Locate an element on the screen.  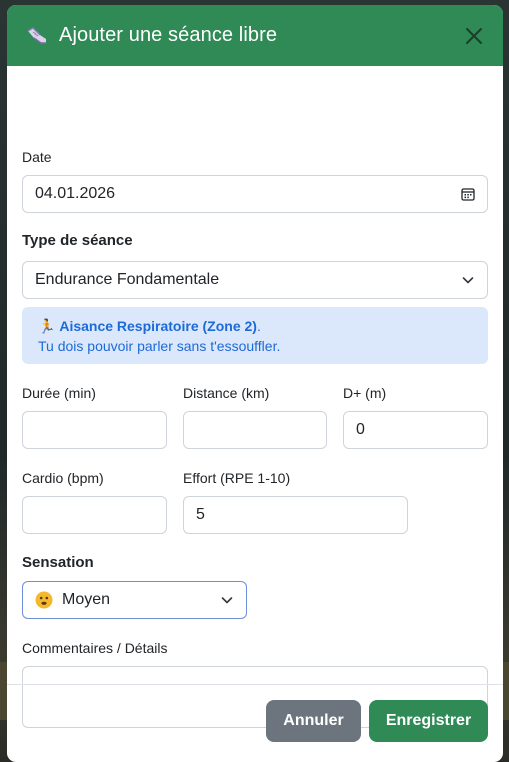
zone-text: Aisance Respiratoire (Zone 2) is located at coordinates (158, 326).